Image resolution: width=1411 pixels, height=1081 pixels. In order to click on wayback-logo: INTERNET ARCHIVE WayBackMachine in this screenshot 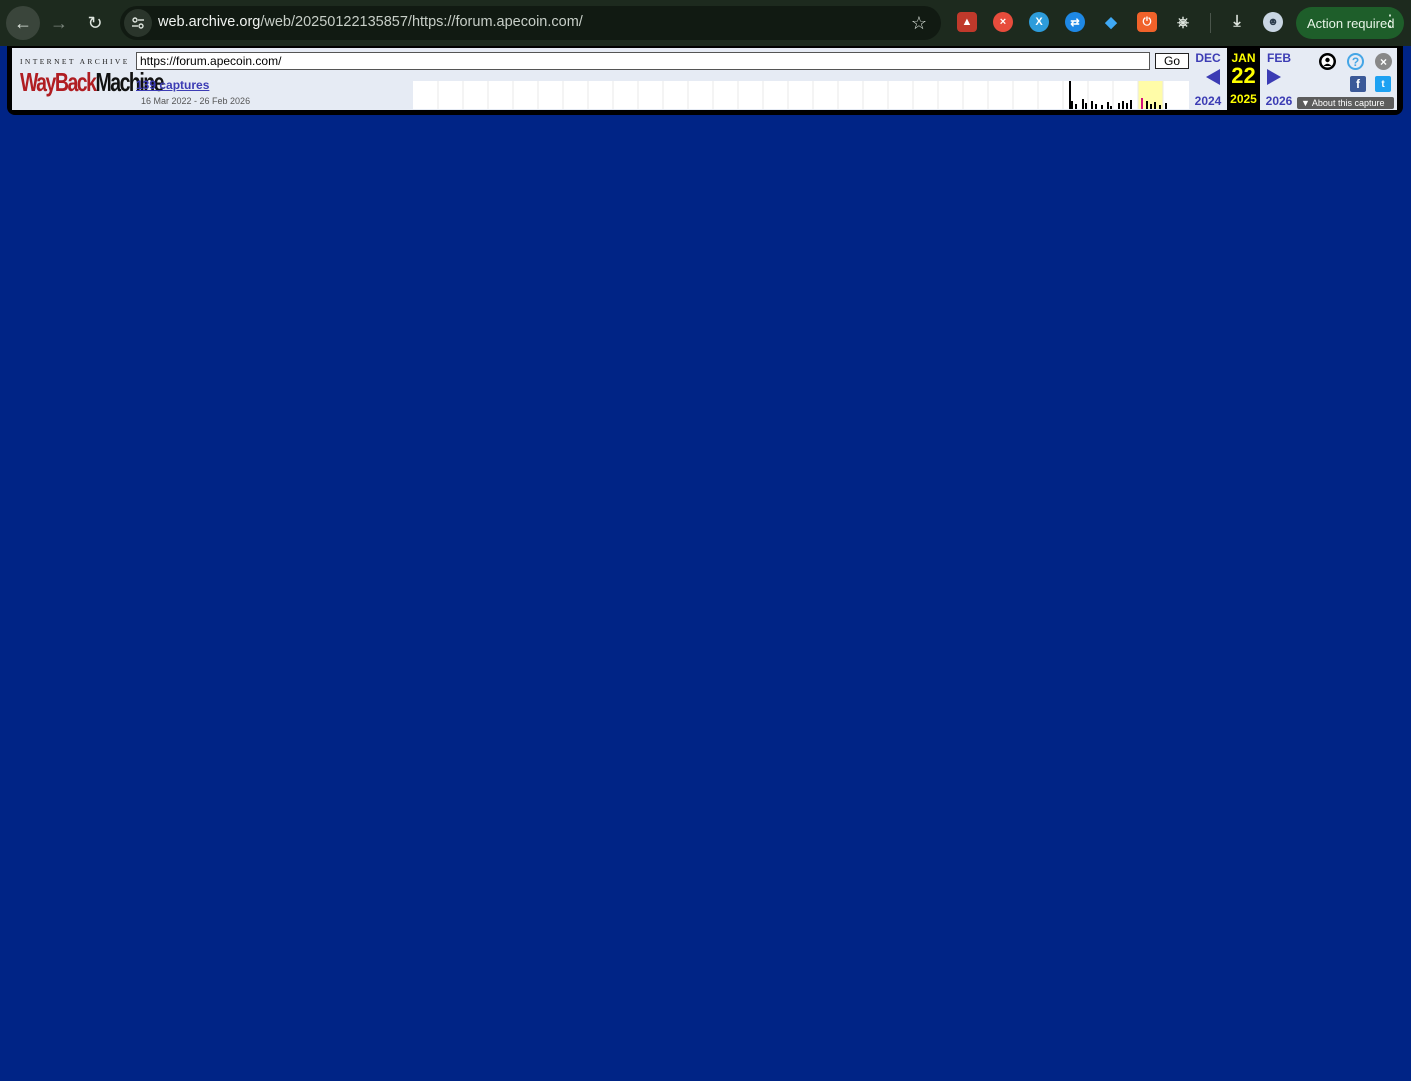, I will do `click(92, 77)`.